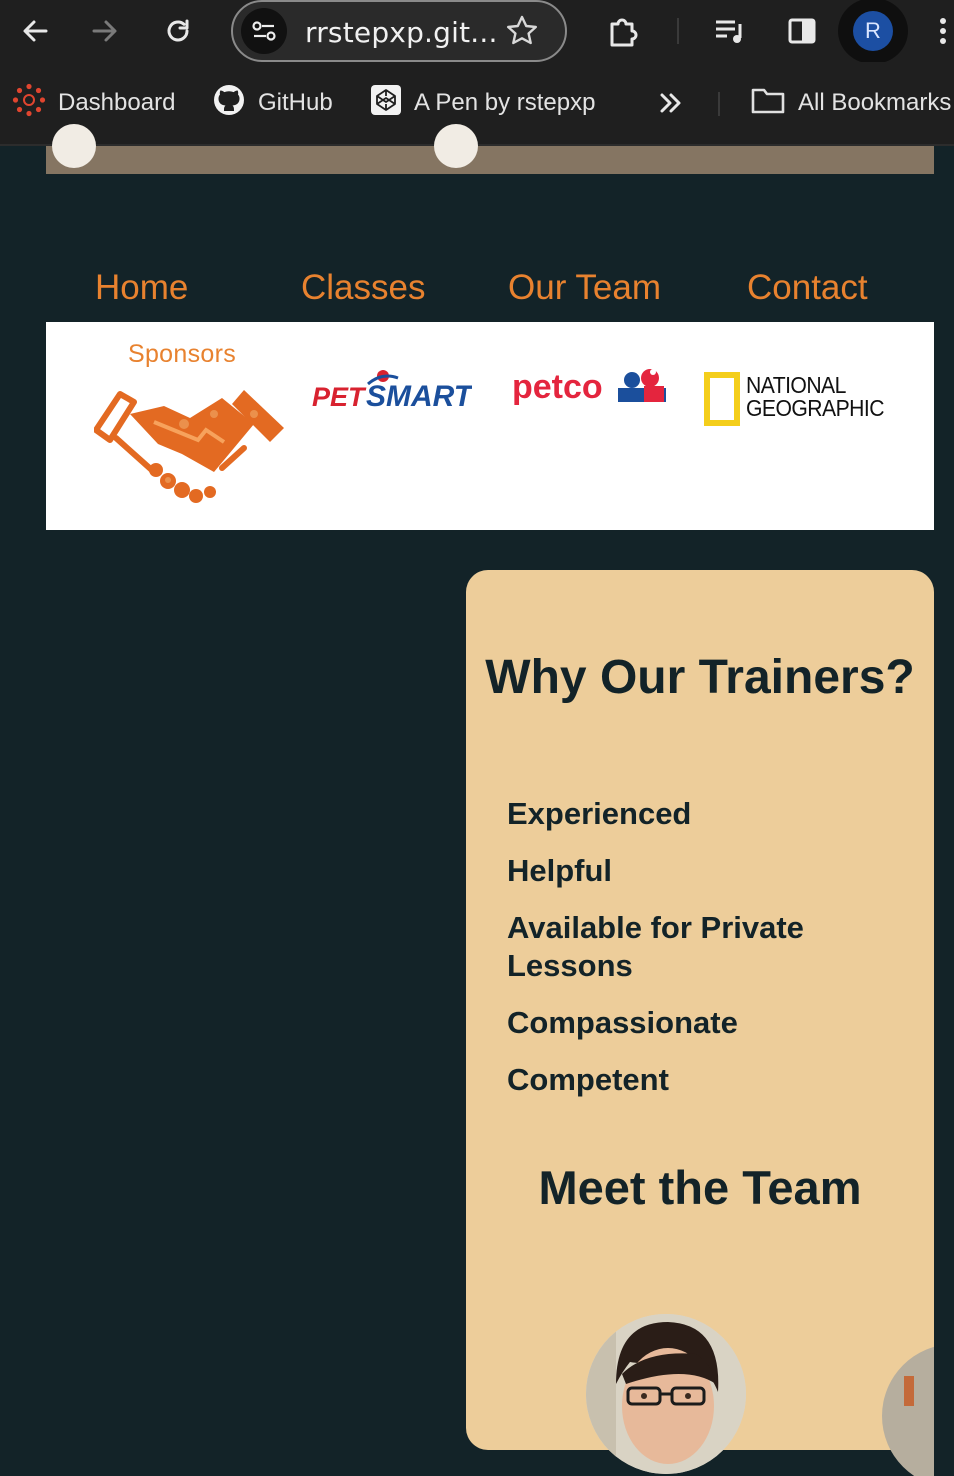 The image size is (954, 1476). Describe the element at coordinates (623, 31) in the screenshot. I see `extensions-puzzle-icon` at that location.